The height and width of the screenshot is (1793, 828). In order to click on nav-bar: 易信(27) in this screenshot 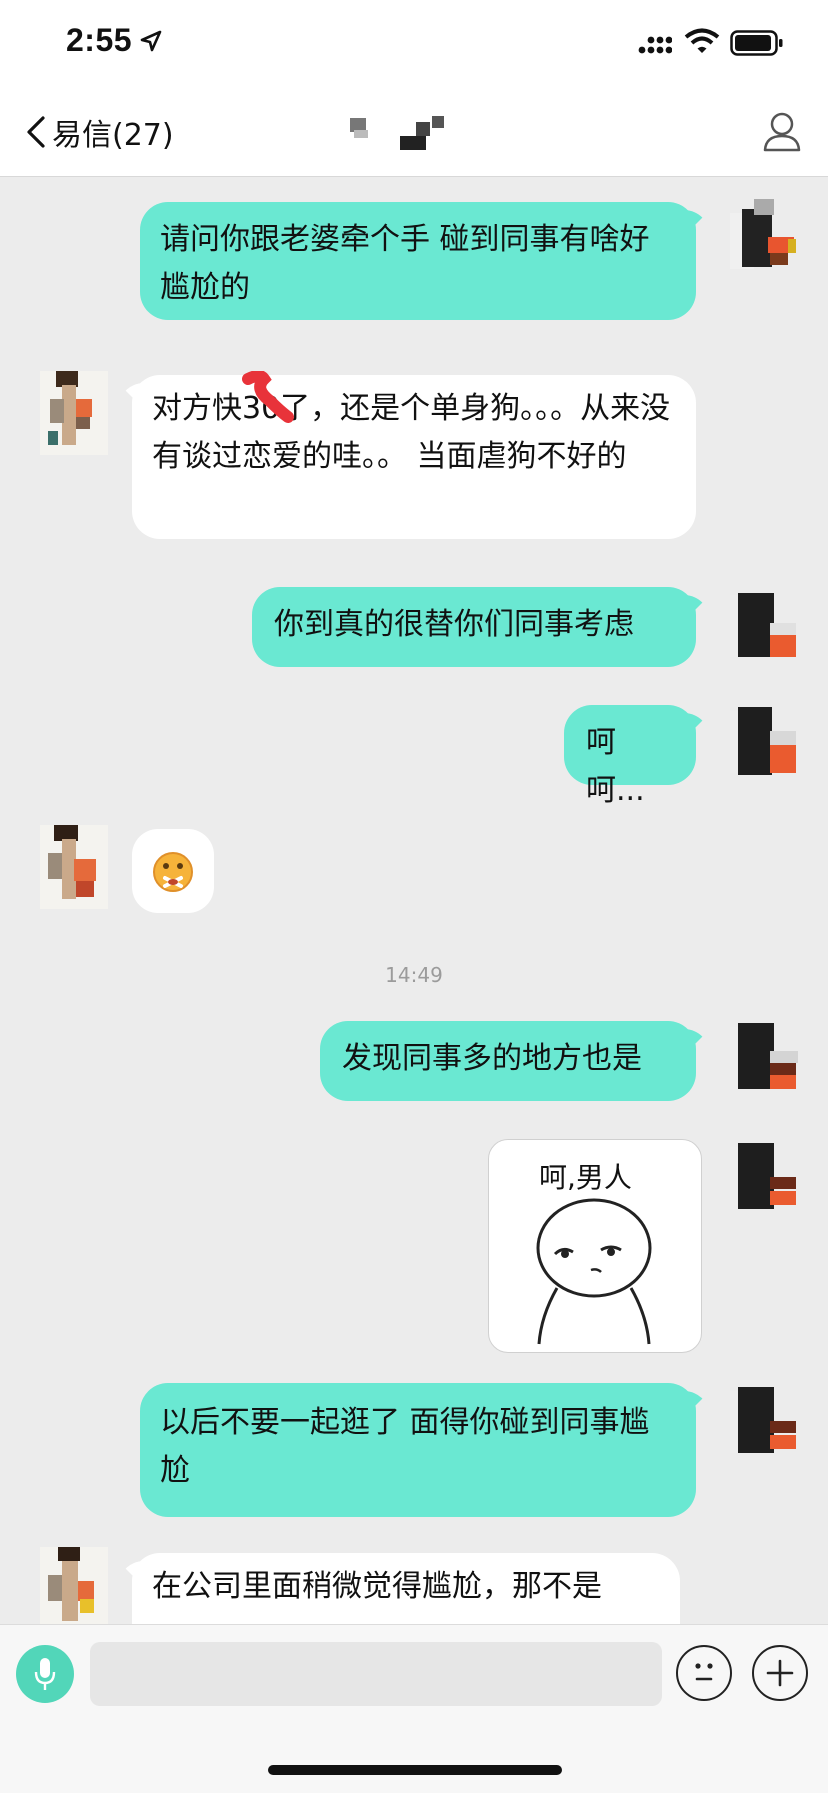, I will do `click(414, 132)`.